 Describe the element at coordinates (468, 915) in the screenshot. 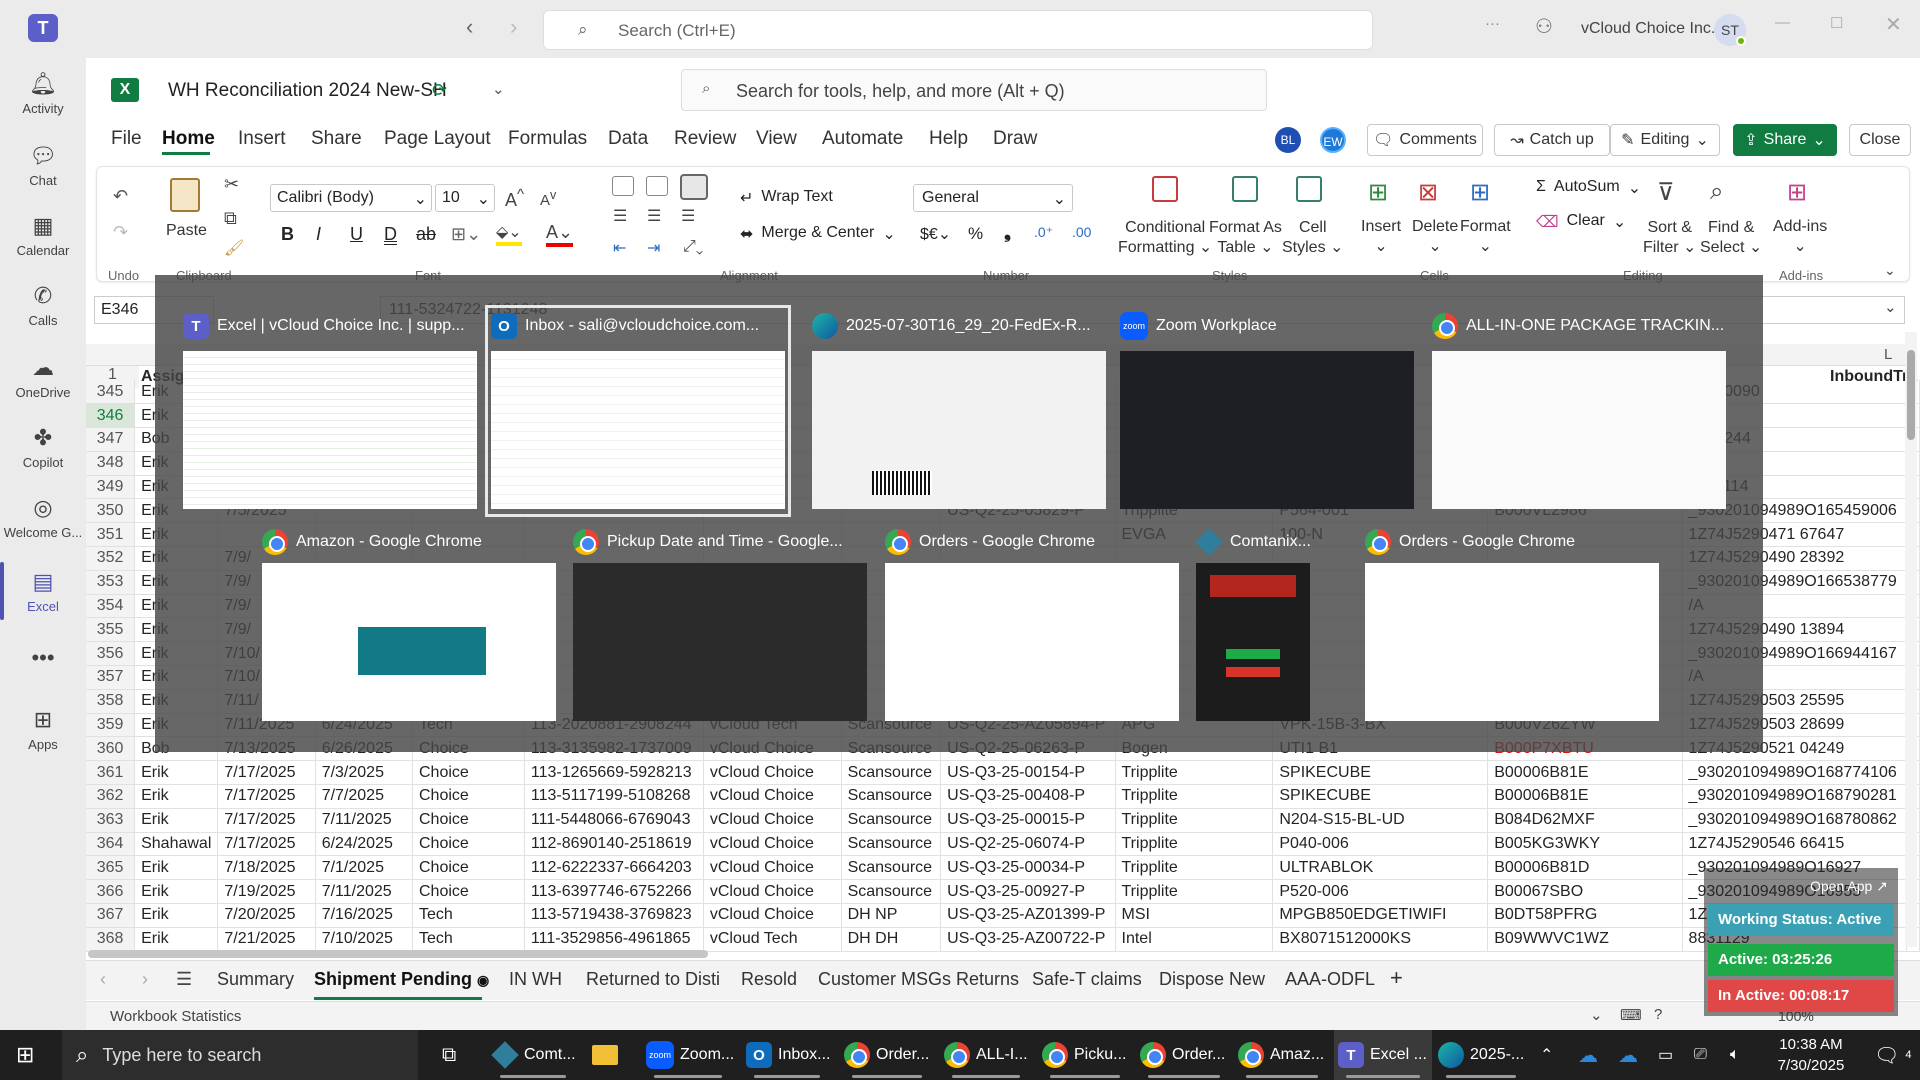

I see `cell: Tech` at that location.